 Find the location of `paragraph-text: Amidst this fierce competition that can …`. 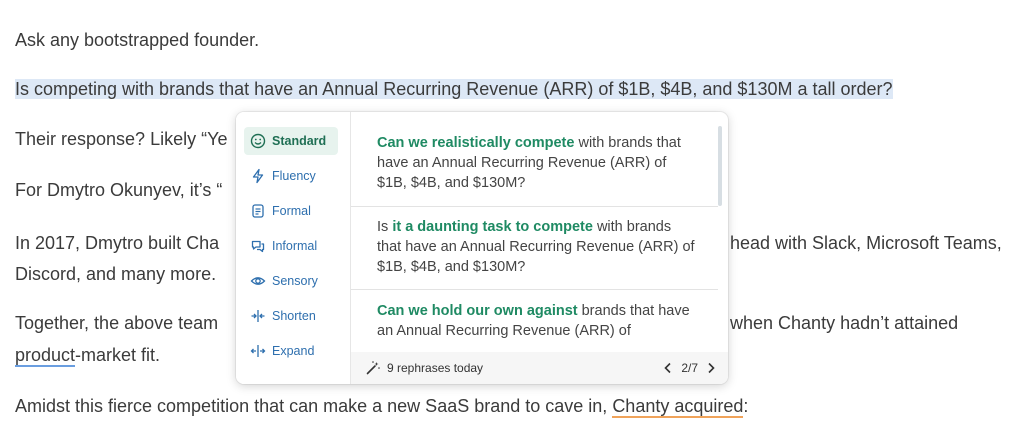

paragraph-text: Amidst this fierce competition that can … is located at coordinates (314, 406).